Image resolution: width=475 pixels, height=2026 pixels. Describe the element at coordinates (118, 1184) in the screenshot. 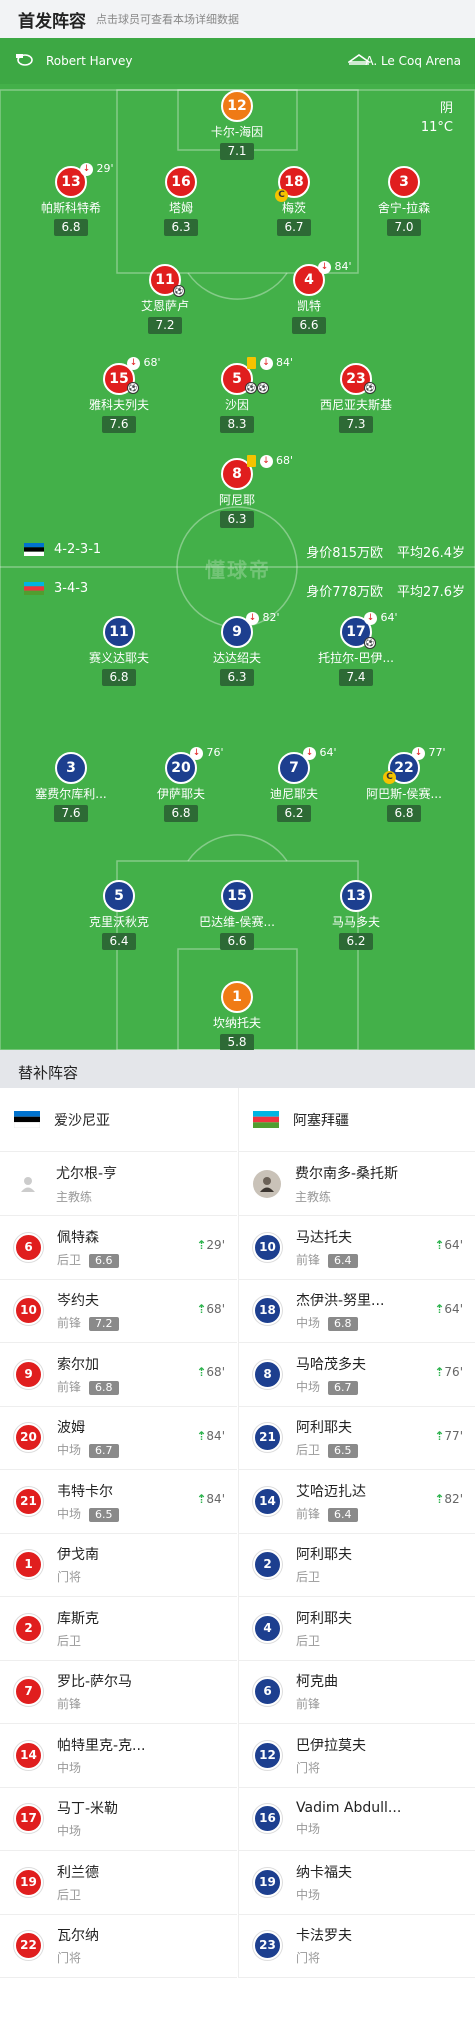

I see `home-coach: 尤尔根-亨 主教练` at that location.